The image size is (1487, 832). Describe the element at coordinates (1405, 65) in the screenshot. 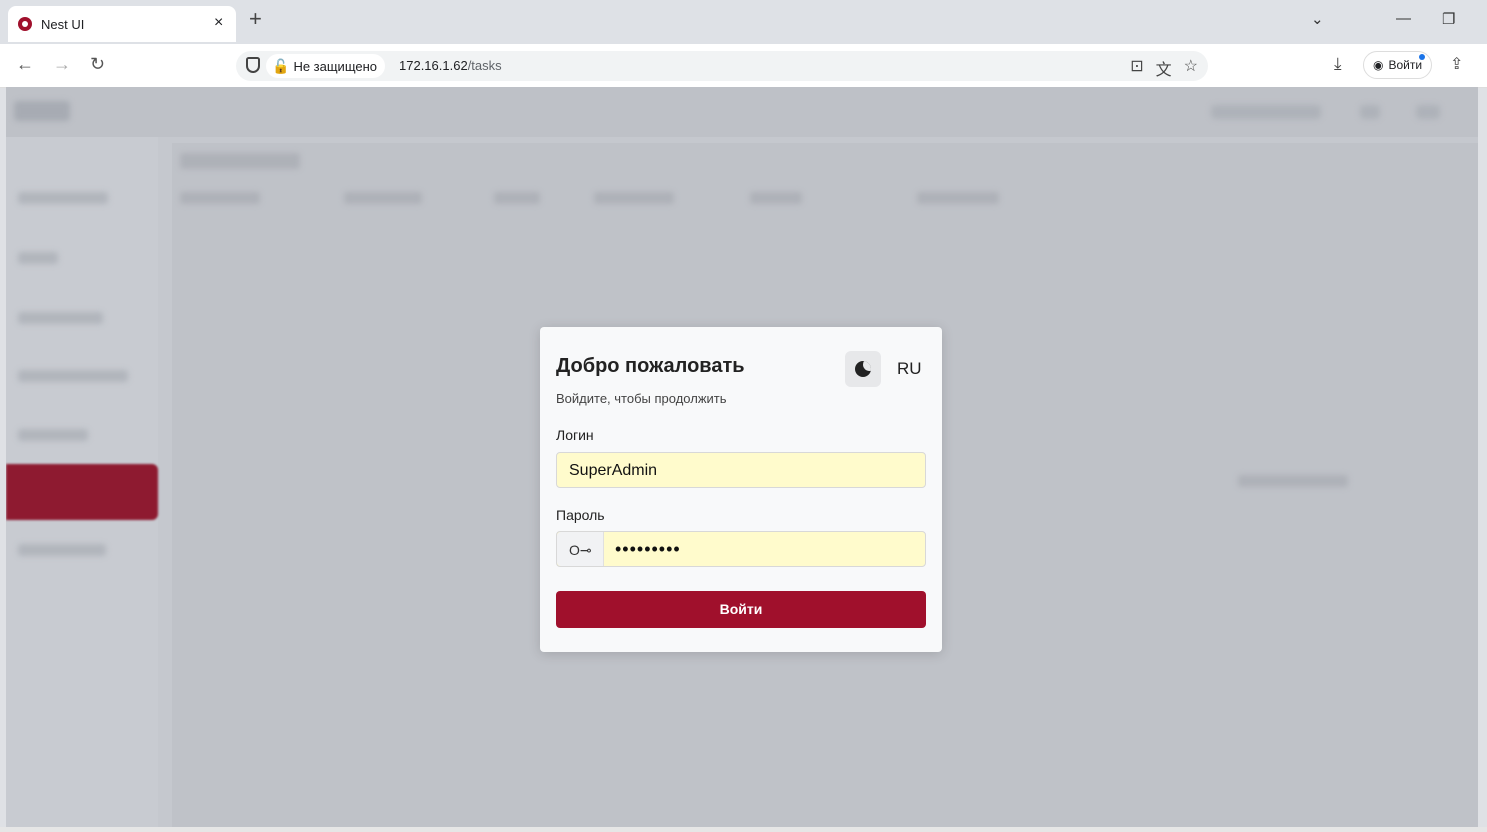

I see `profile-label: Войти` at that location.